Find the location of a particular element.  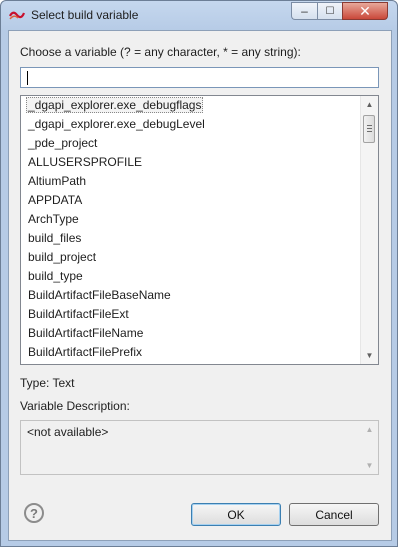

list-item-label: APPDATA is located at coordinates (55, 200).